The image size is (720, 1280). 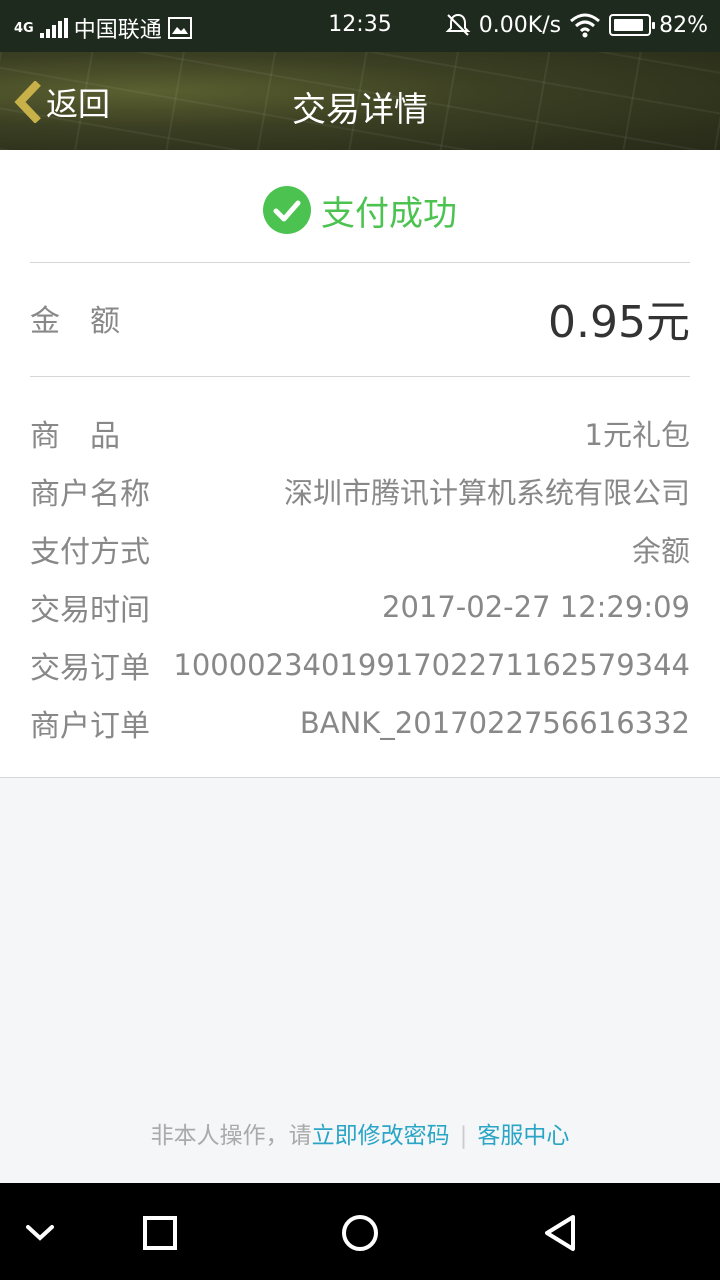 I want to click on amount-label: 金额, so click(x=90, y=321).